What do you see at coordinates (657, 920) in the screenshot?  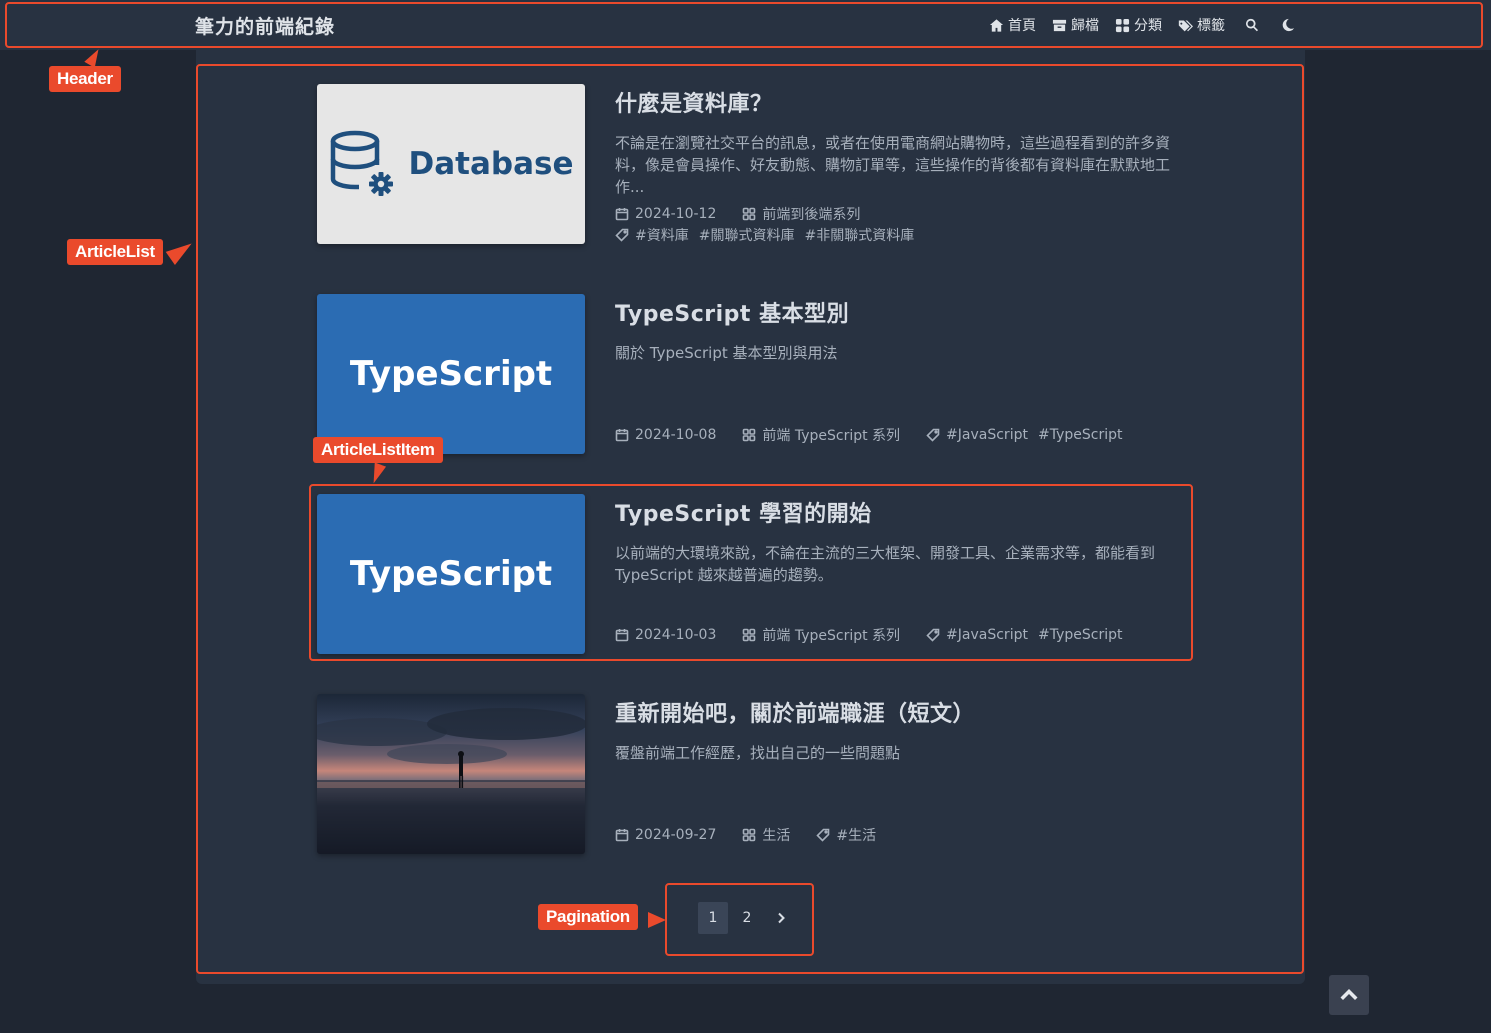 I see `pagination-annotation-pointer` at bounding box center [657, 920].